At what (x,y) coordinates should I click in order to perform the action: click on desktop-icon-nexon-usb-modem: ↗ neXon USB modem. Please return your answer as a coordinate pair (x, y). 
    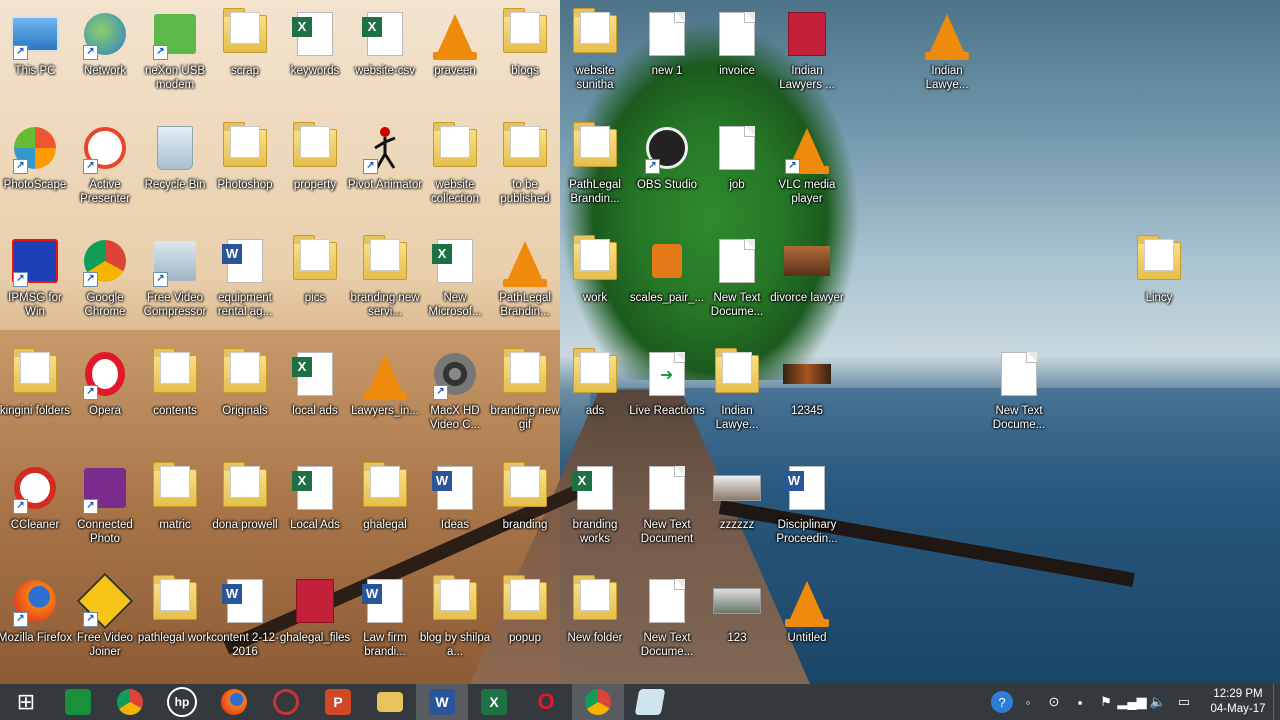
    Looking at the image, I should click on (175, 63).